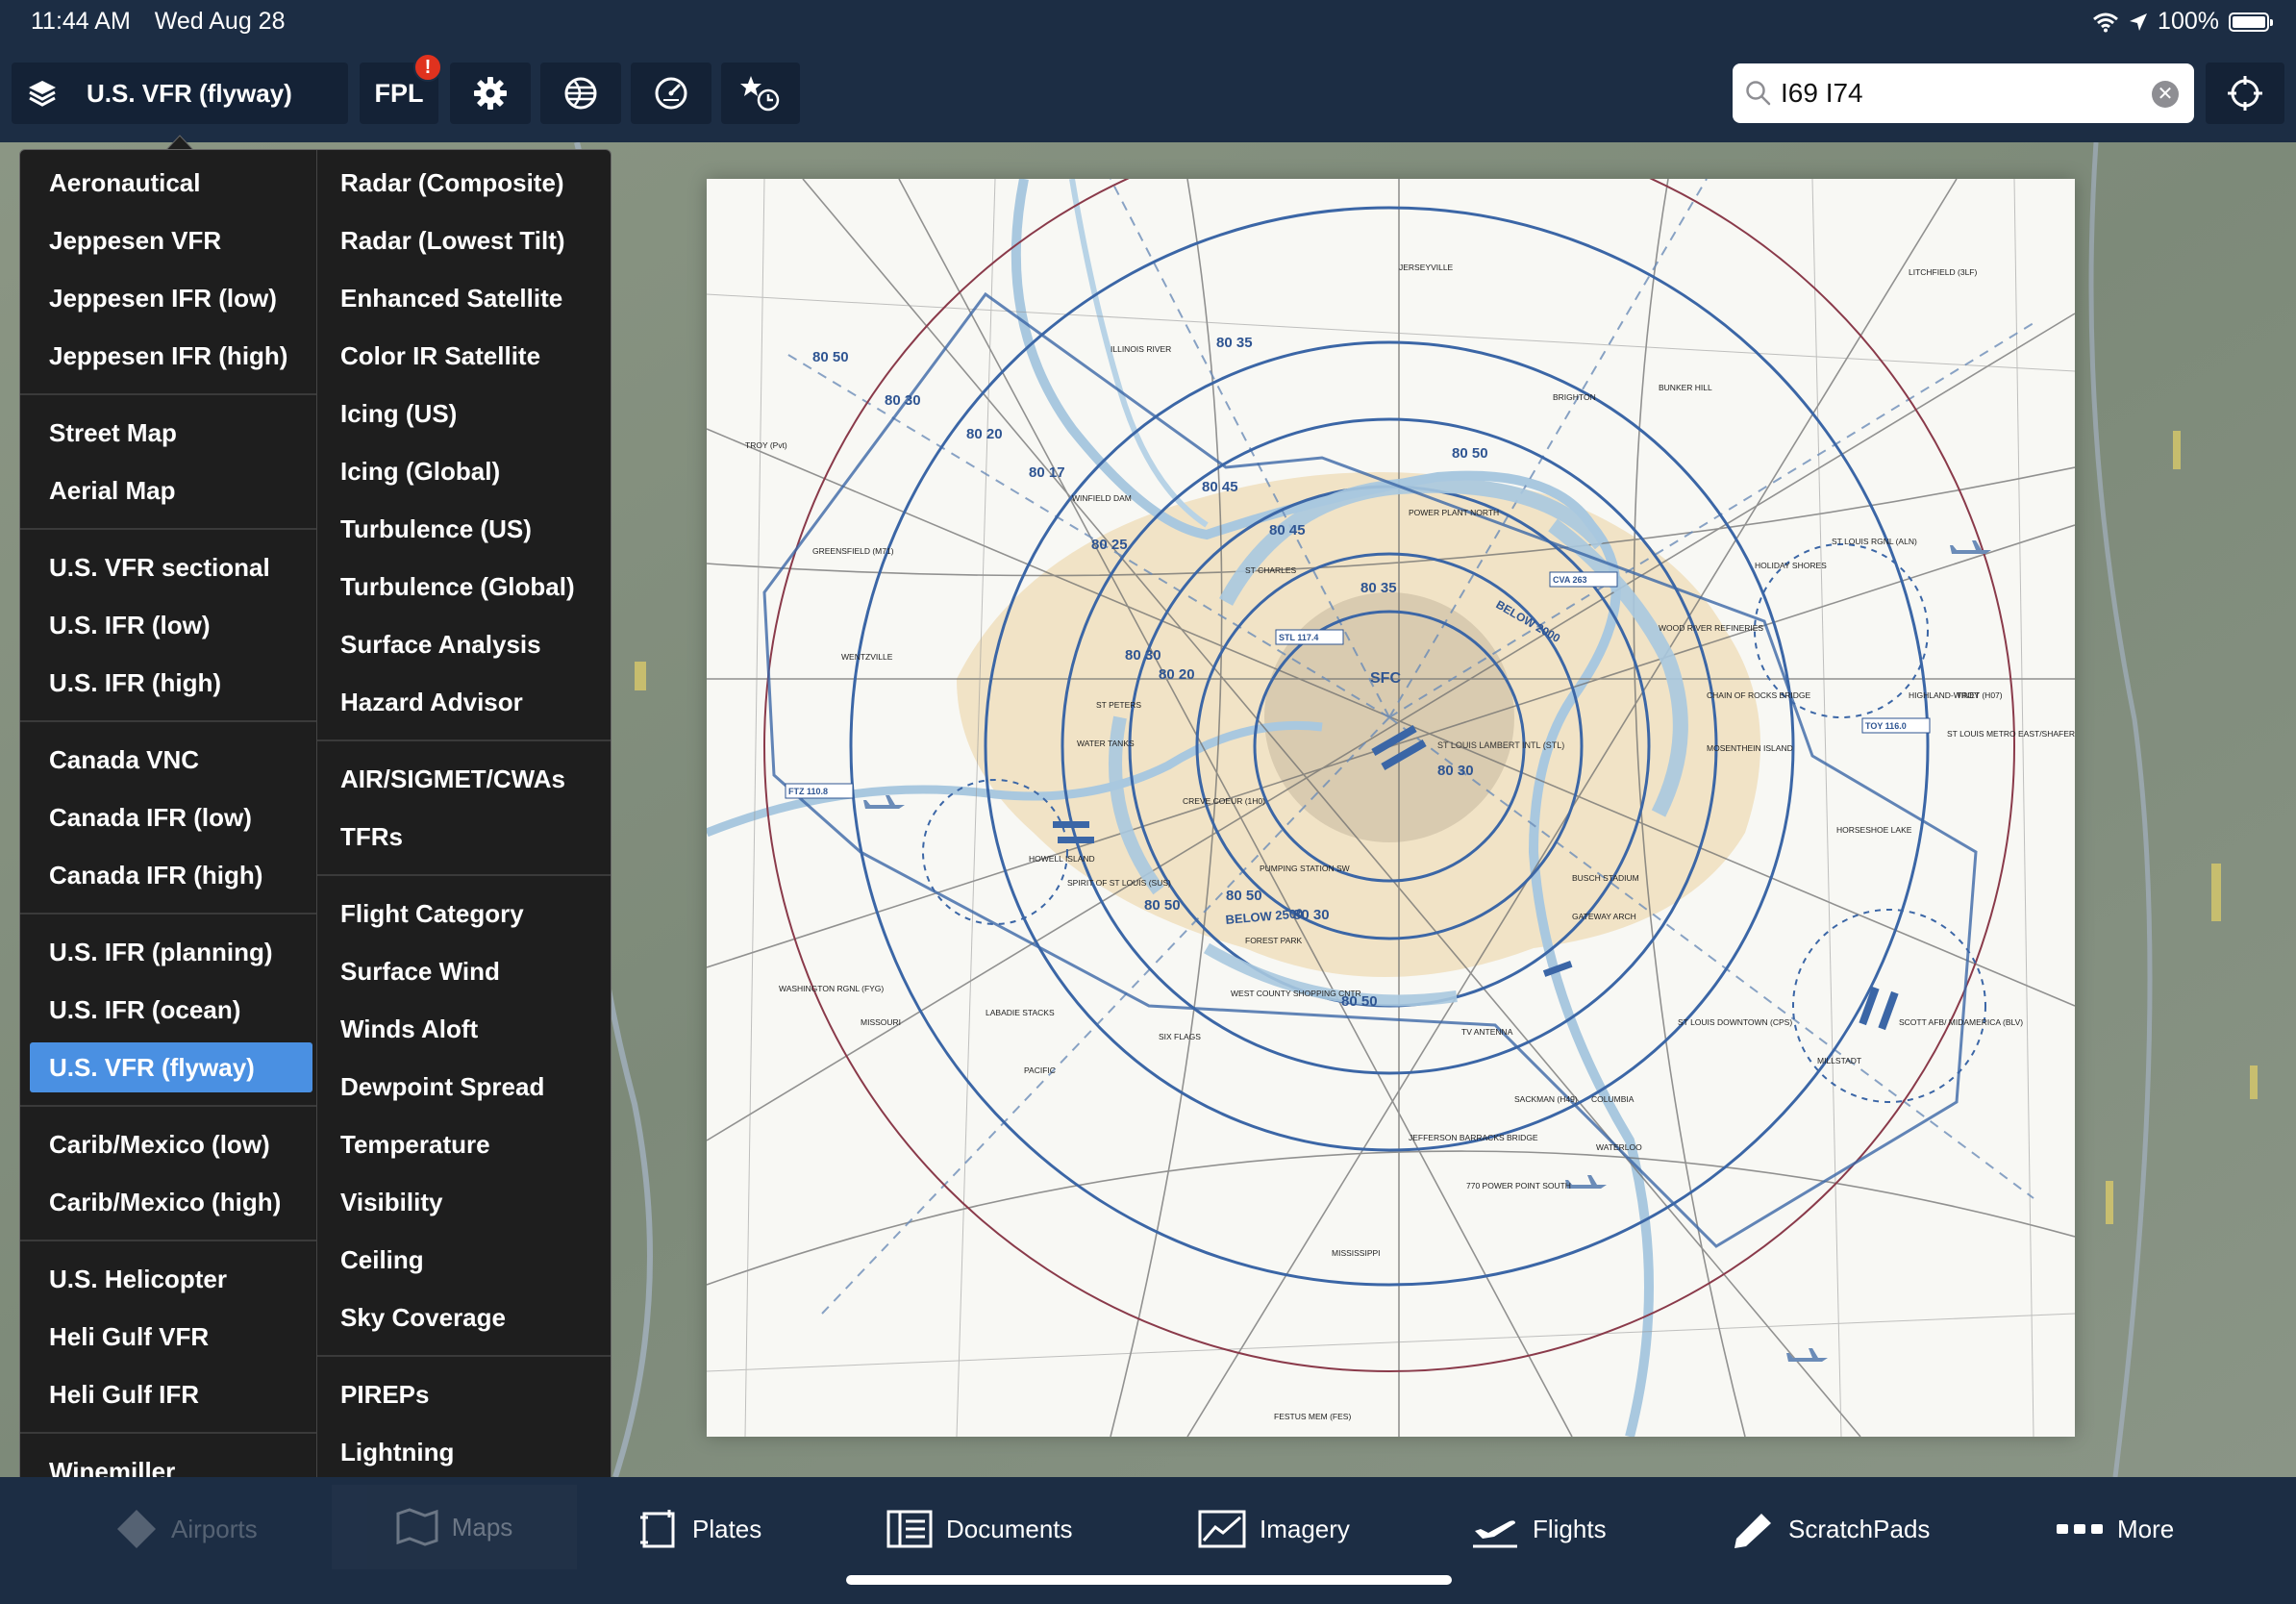  I want to click on layer-item-air-sigmet-cwas: AIR/SIGMET/CWAs, so click(464, 779).